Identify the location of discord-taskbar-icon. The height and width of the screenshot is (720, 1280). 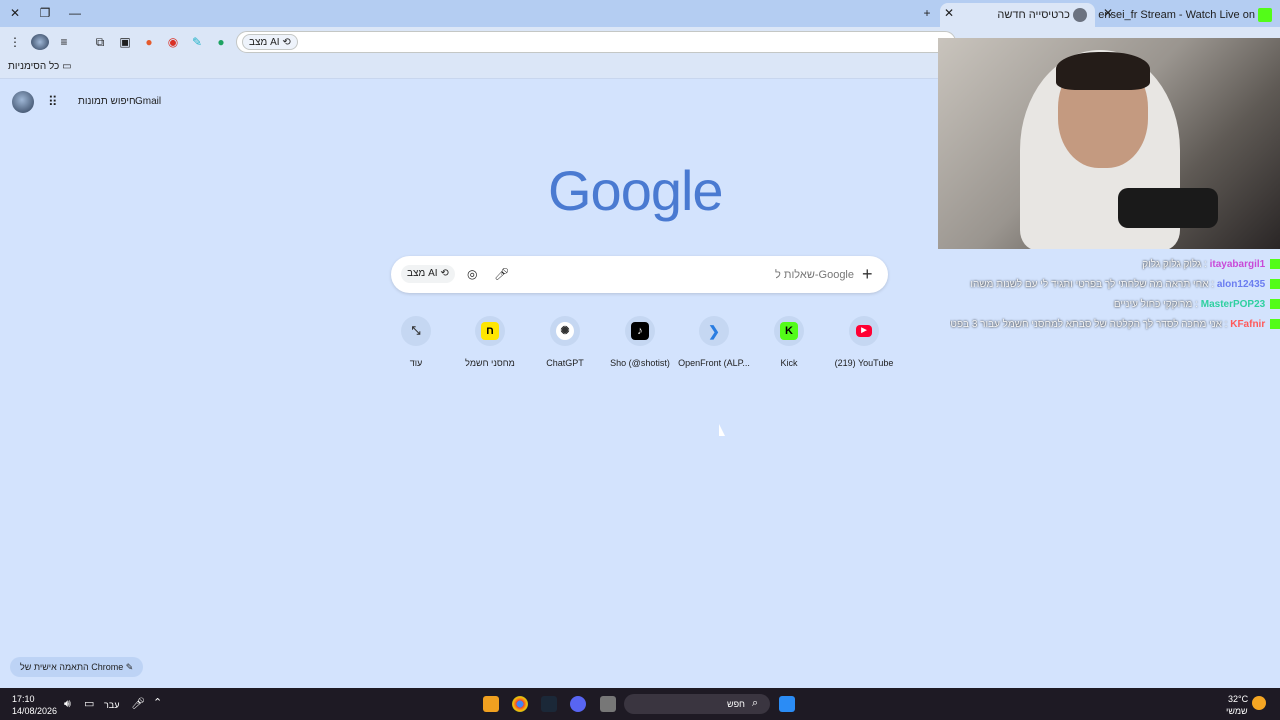
(578, 704).